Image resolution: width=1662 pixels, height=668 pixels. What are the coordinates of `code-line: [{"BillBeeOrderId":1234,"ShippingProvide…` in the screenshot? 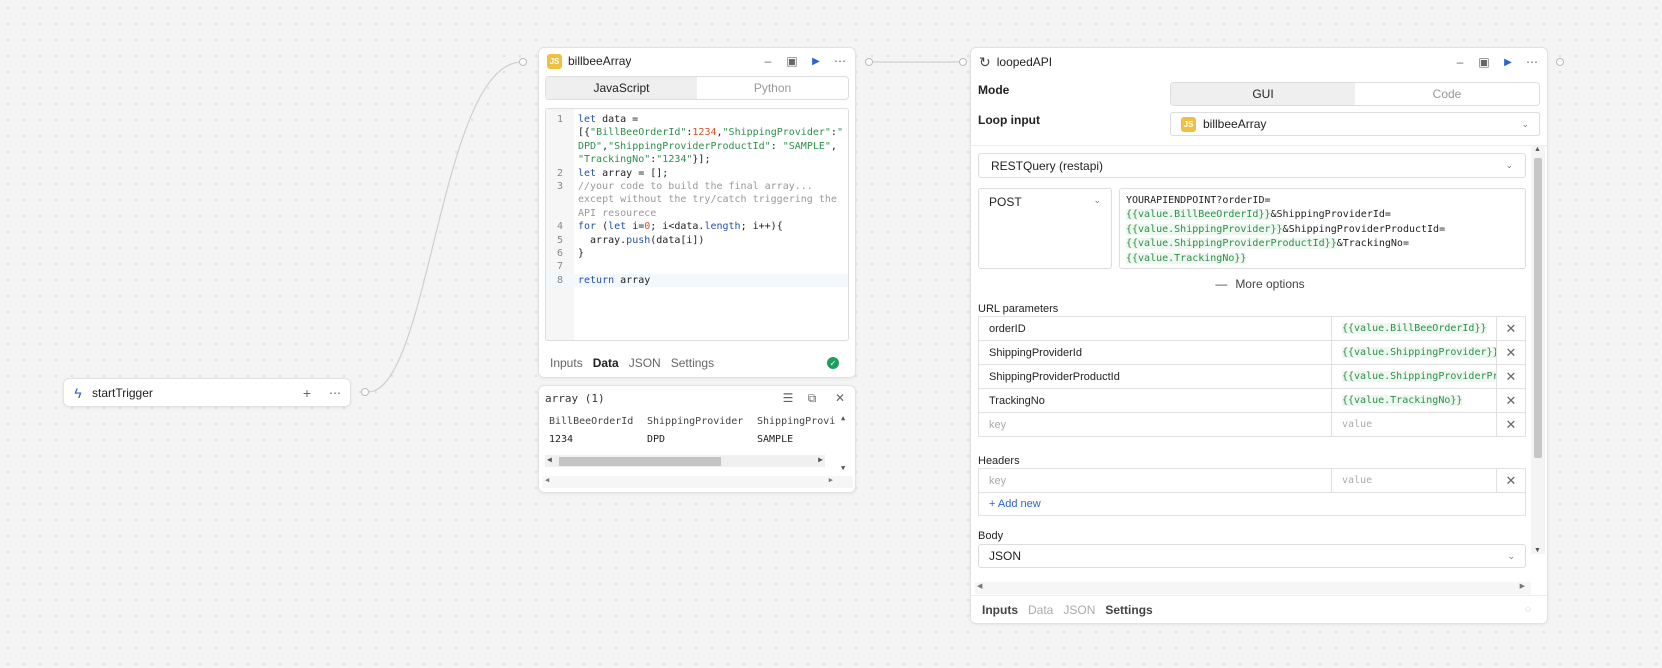 It's located at (710, 133).